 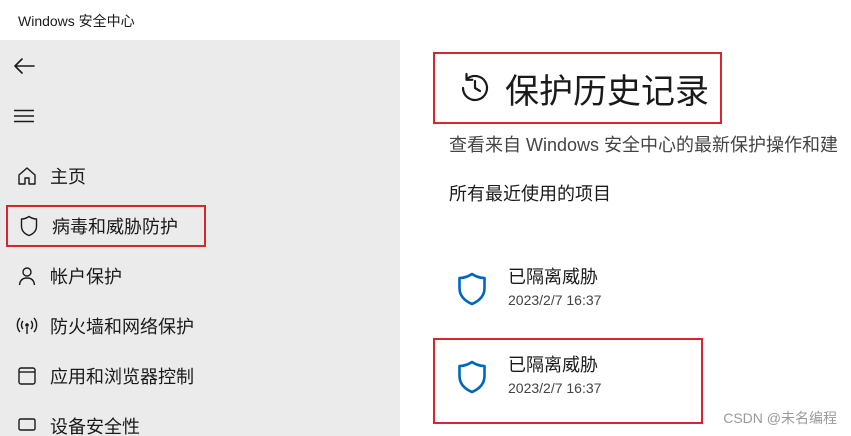 I want to click on sidebar-item-firewall: 防火墙和网络保护, so click(x=116, y=326).